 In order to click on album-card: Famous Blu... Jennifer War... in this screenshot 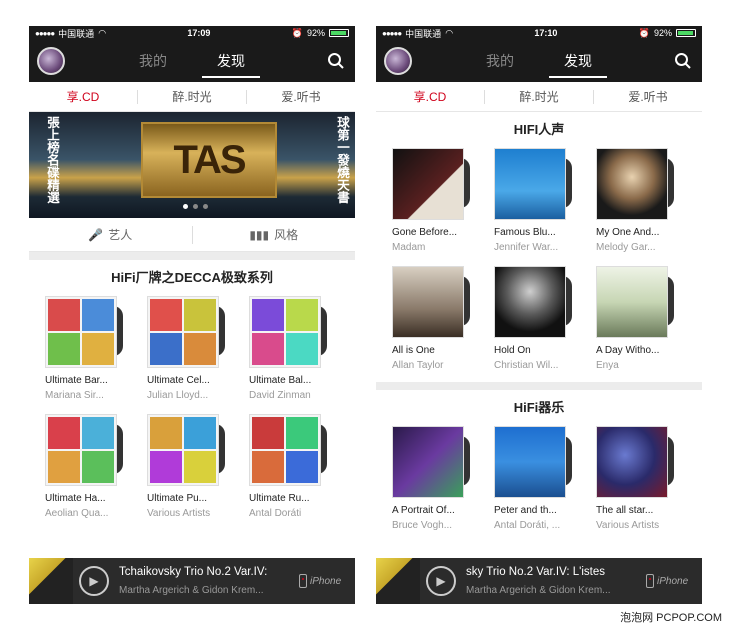, I will do `click(539, 201)`.